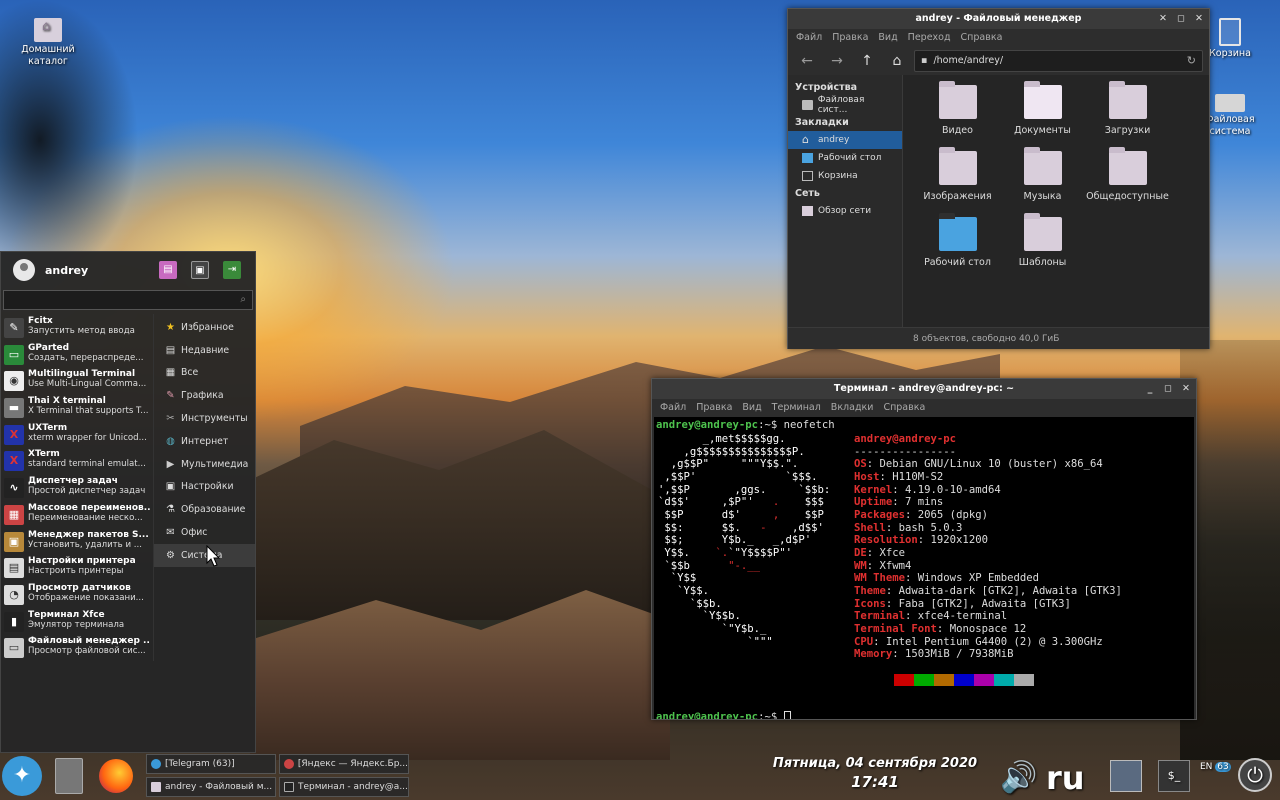 The width and height of the screenshot is (1280, 800). Describe the element at coordinates (1191, 61) in the screenshot. I see `reload-icon: ↻` at that location.